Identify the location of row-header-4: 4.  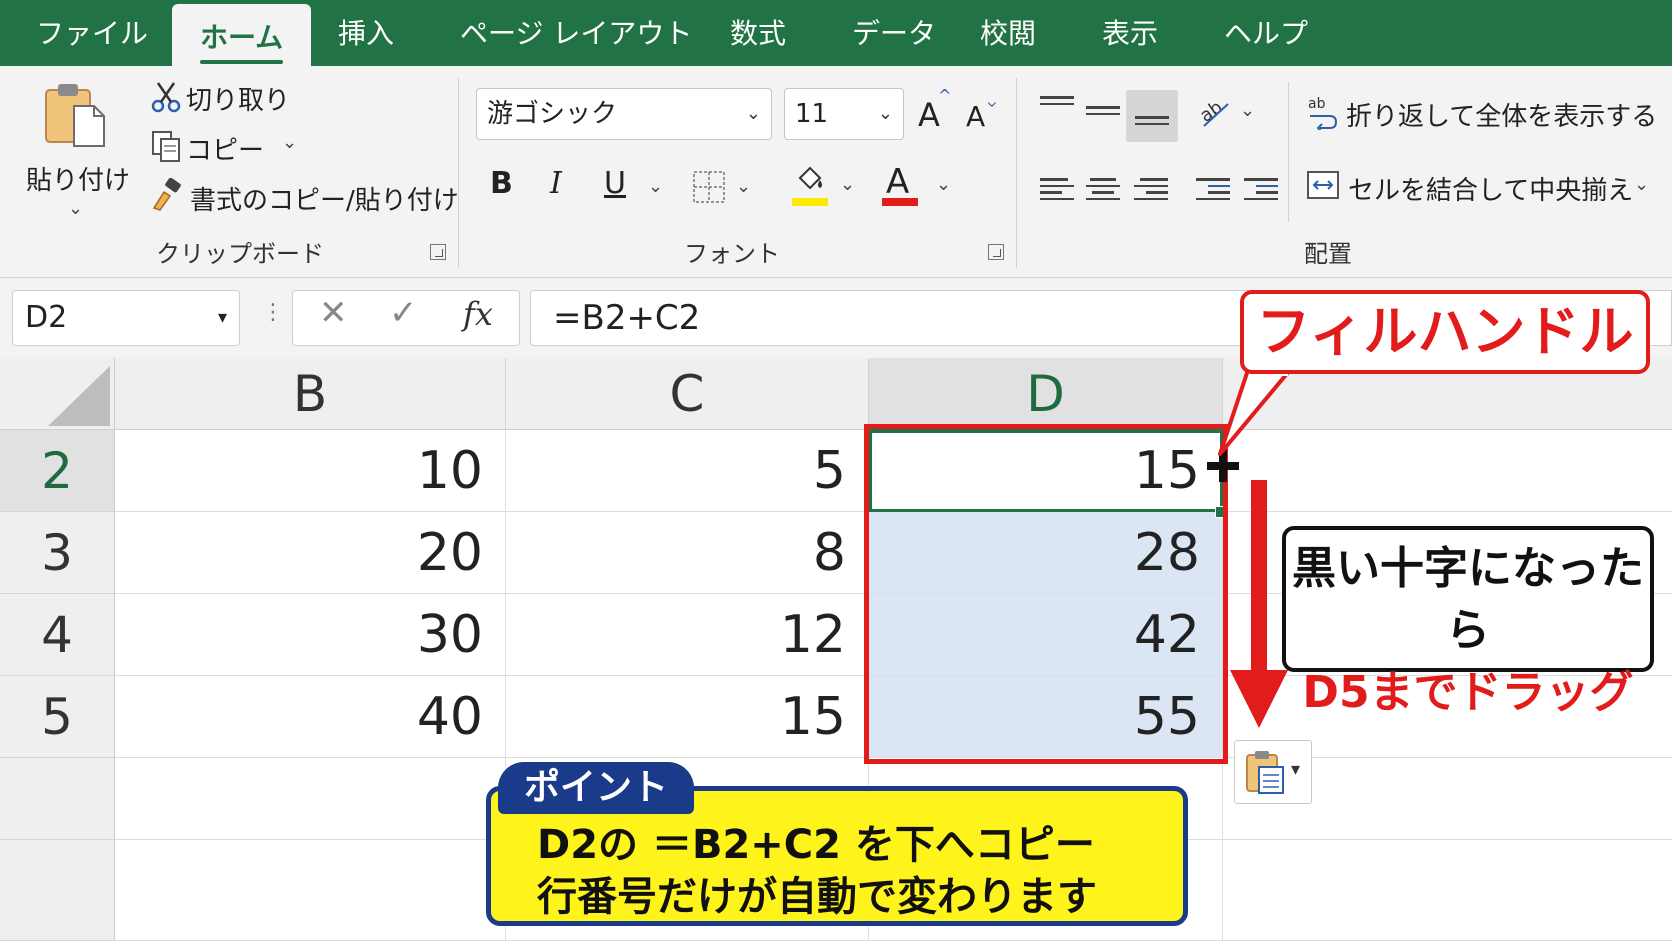
(57, 635).